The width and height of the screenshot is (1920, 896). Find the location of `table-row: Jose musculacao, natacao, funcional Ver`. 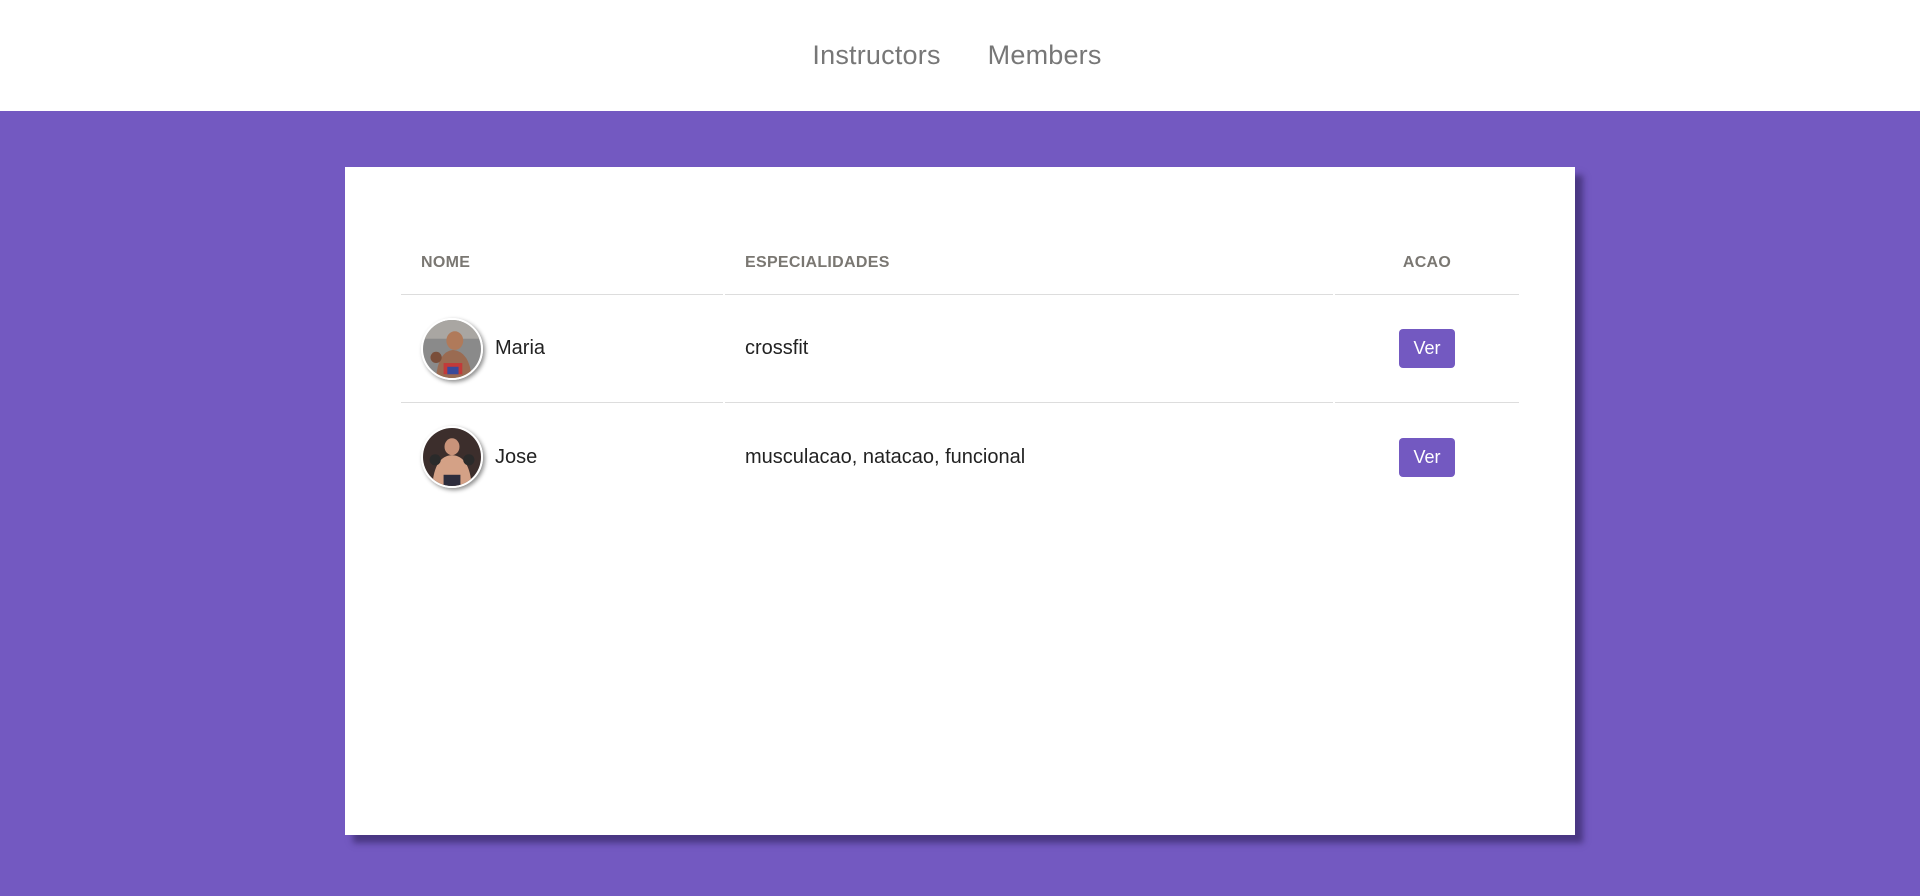

table-row: Jose musculacao, natacao, funcional Ver is located at coordinates (960, 457).